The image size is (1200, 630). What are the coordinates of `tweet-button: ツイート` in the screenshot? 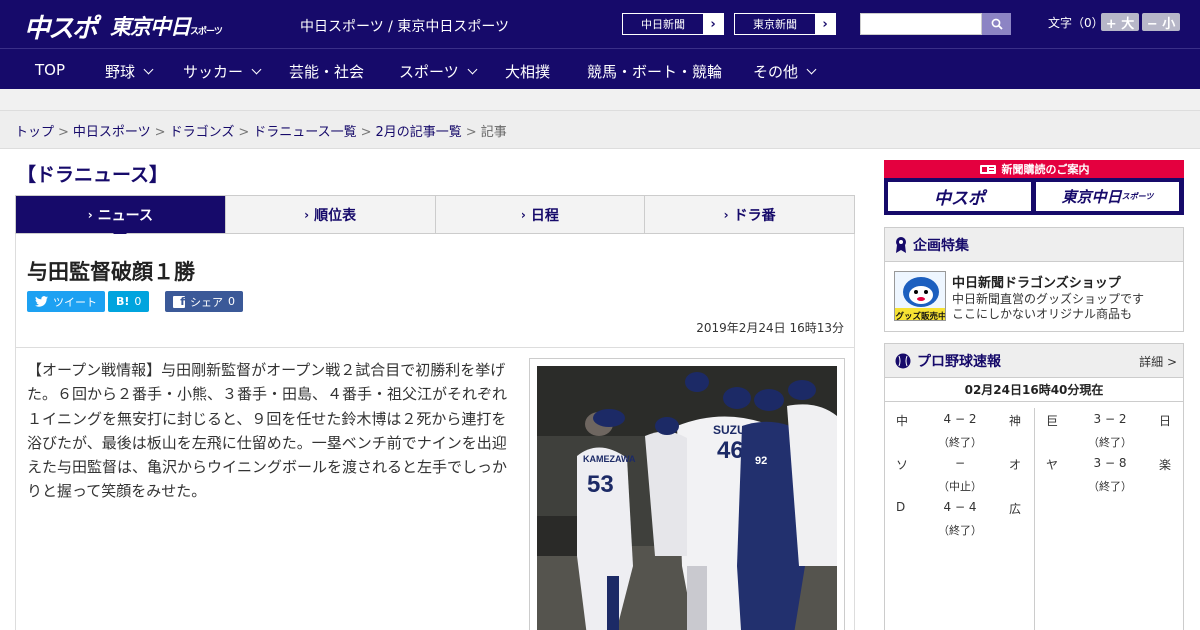 It's located at (66, 301).